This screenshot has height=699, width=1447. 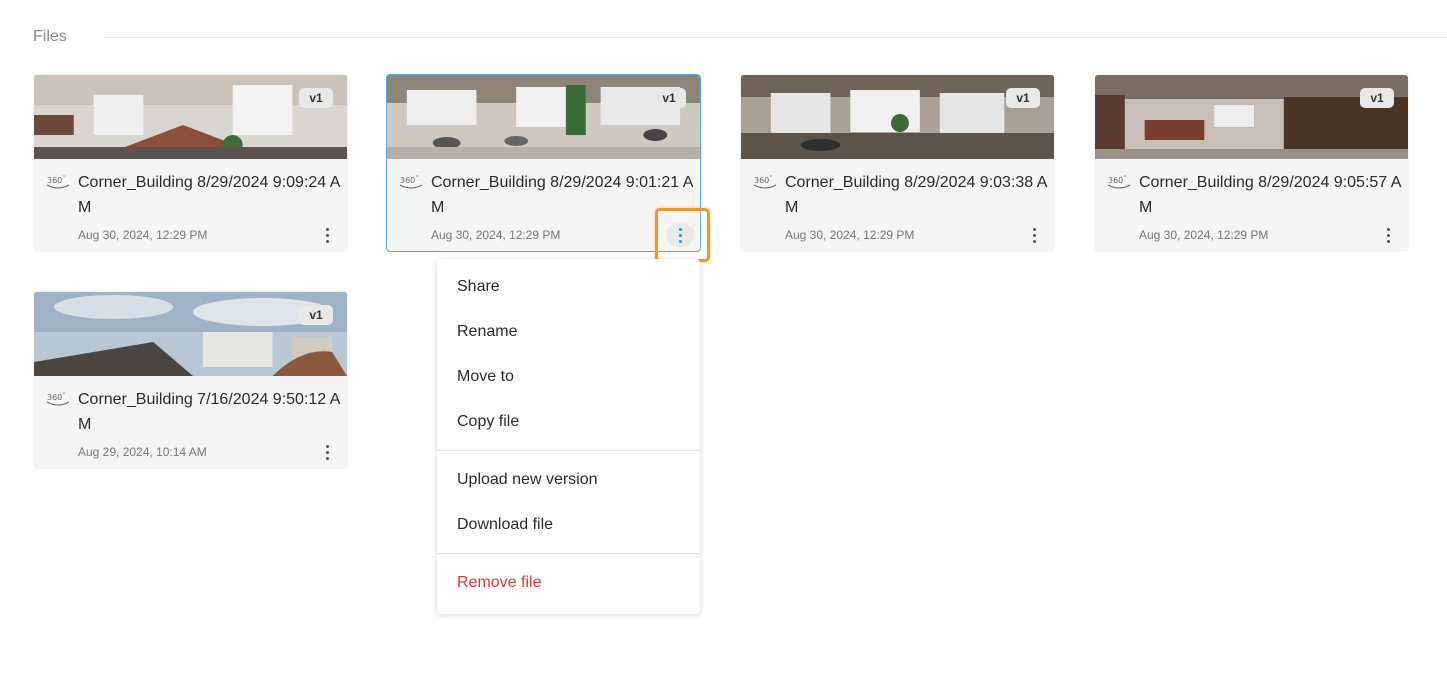 What do you see at coordinates (50, 36) in the screenshot?
I see `section-title: Files` at bounding box center [50, 36].